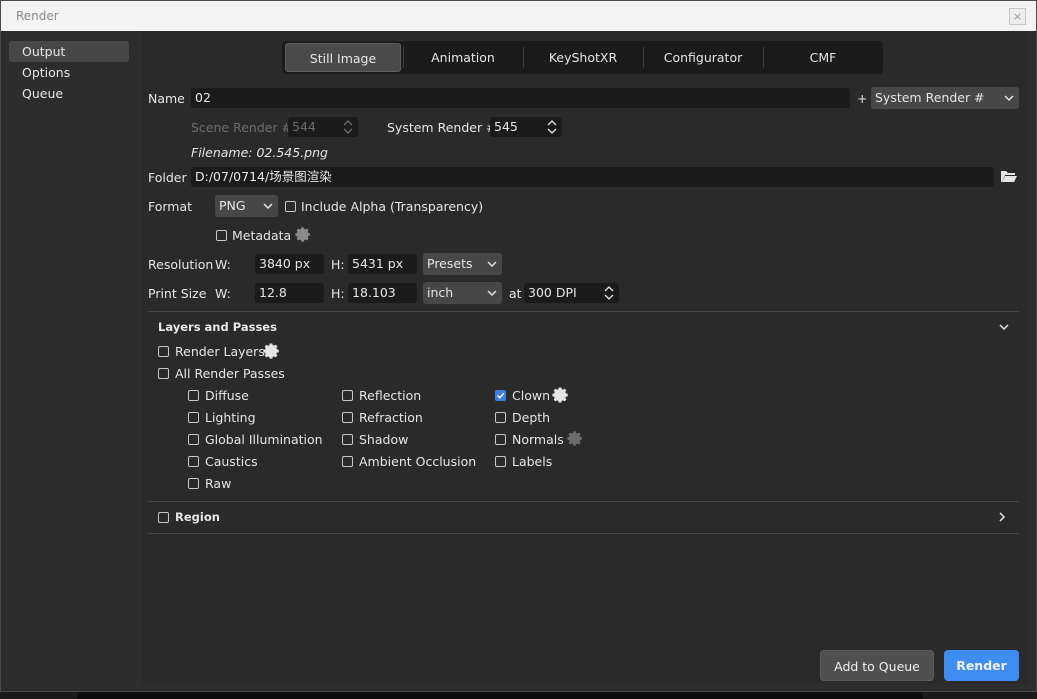 The width and height of the screenshot is (1037, 699). I want to click on pass-ambient-occlusion-label: Ambient Occlusion, so click(418, 461).